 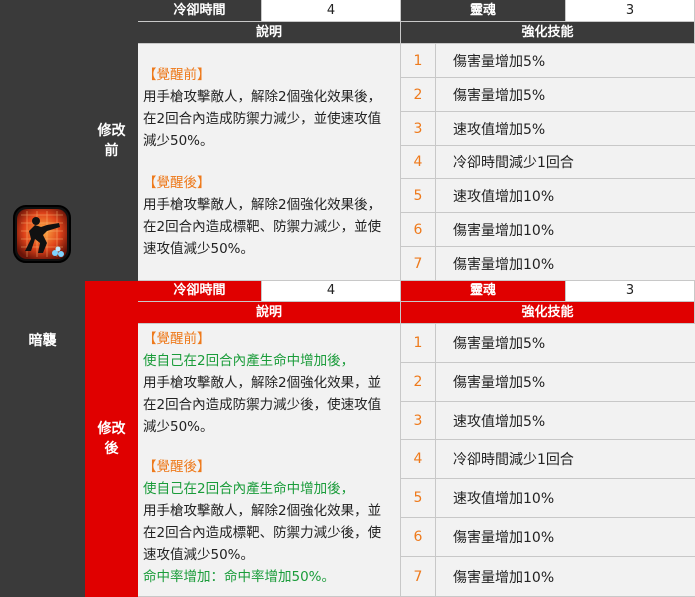 I want to click on version-after-label: 修改後, so click(x=111, y=439).